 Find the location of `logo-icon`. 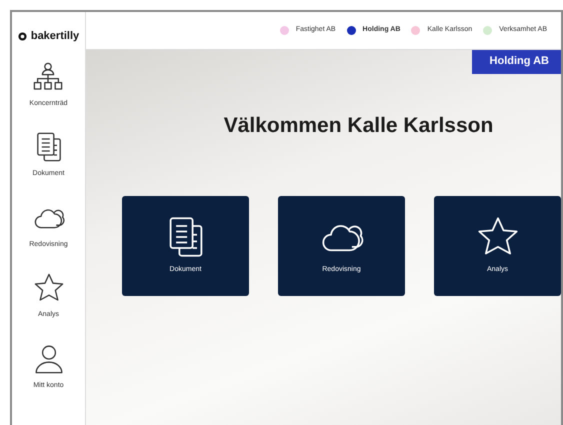

logo-icon is located at coordinates (22, 36).